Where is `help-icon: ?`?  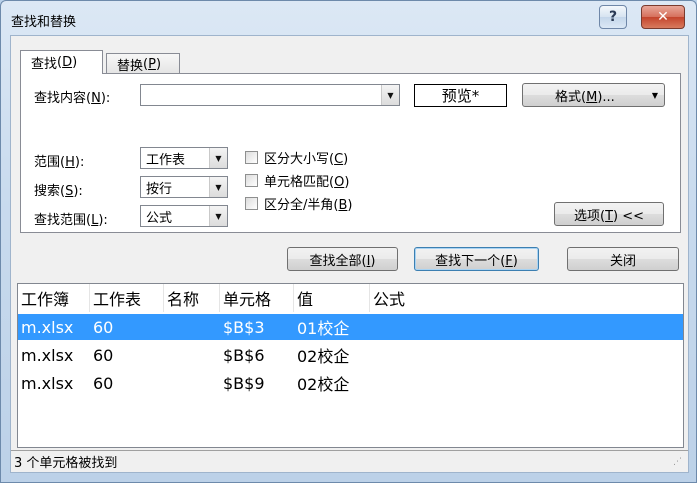 help-icon: ? is located at coordinates (613, 17).